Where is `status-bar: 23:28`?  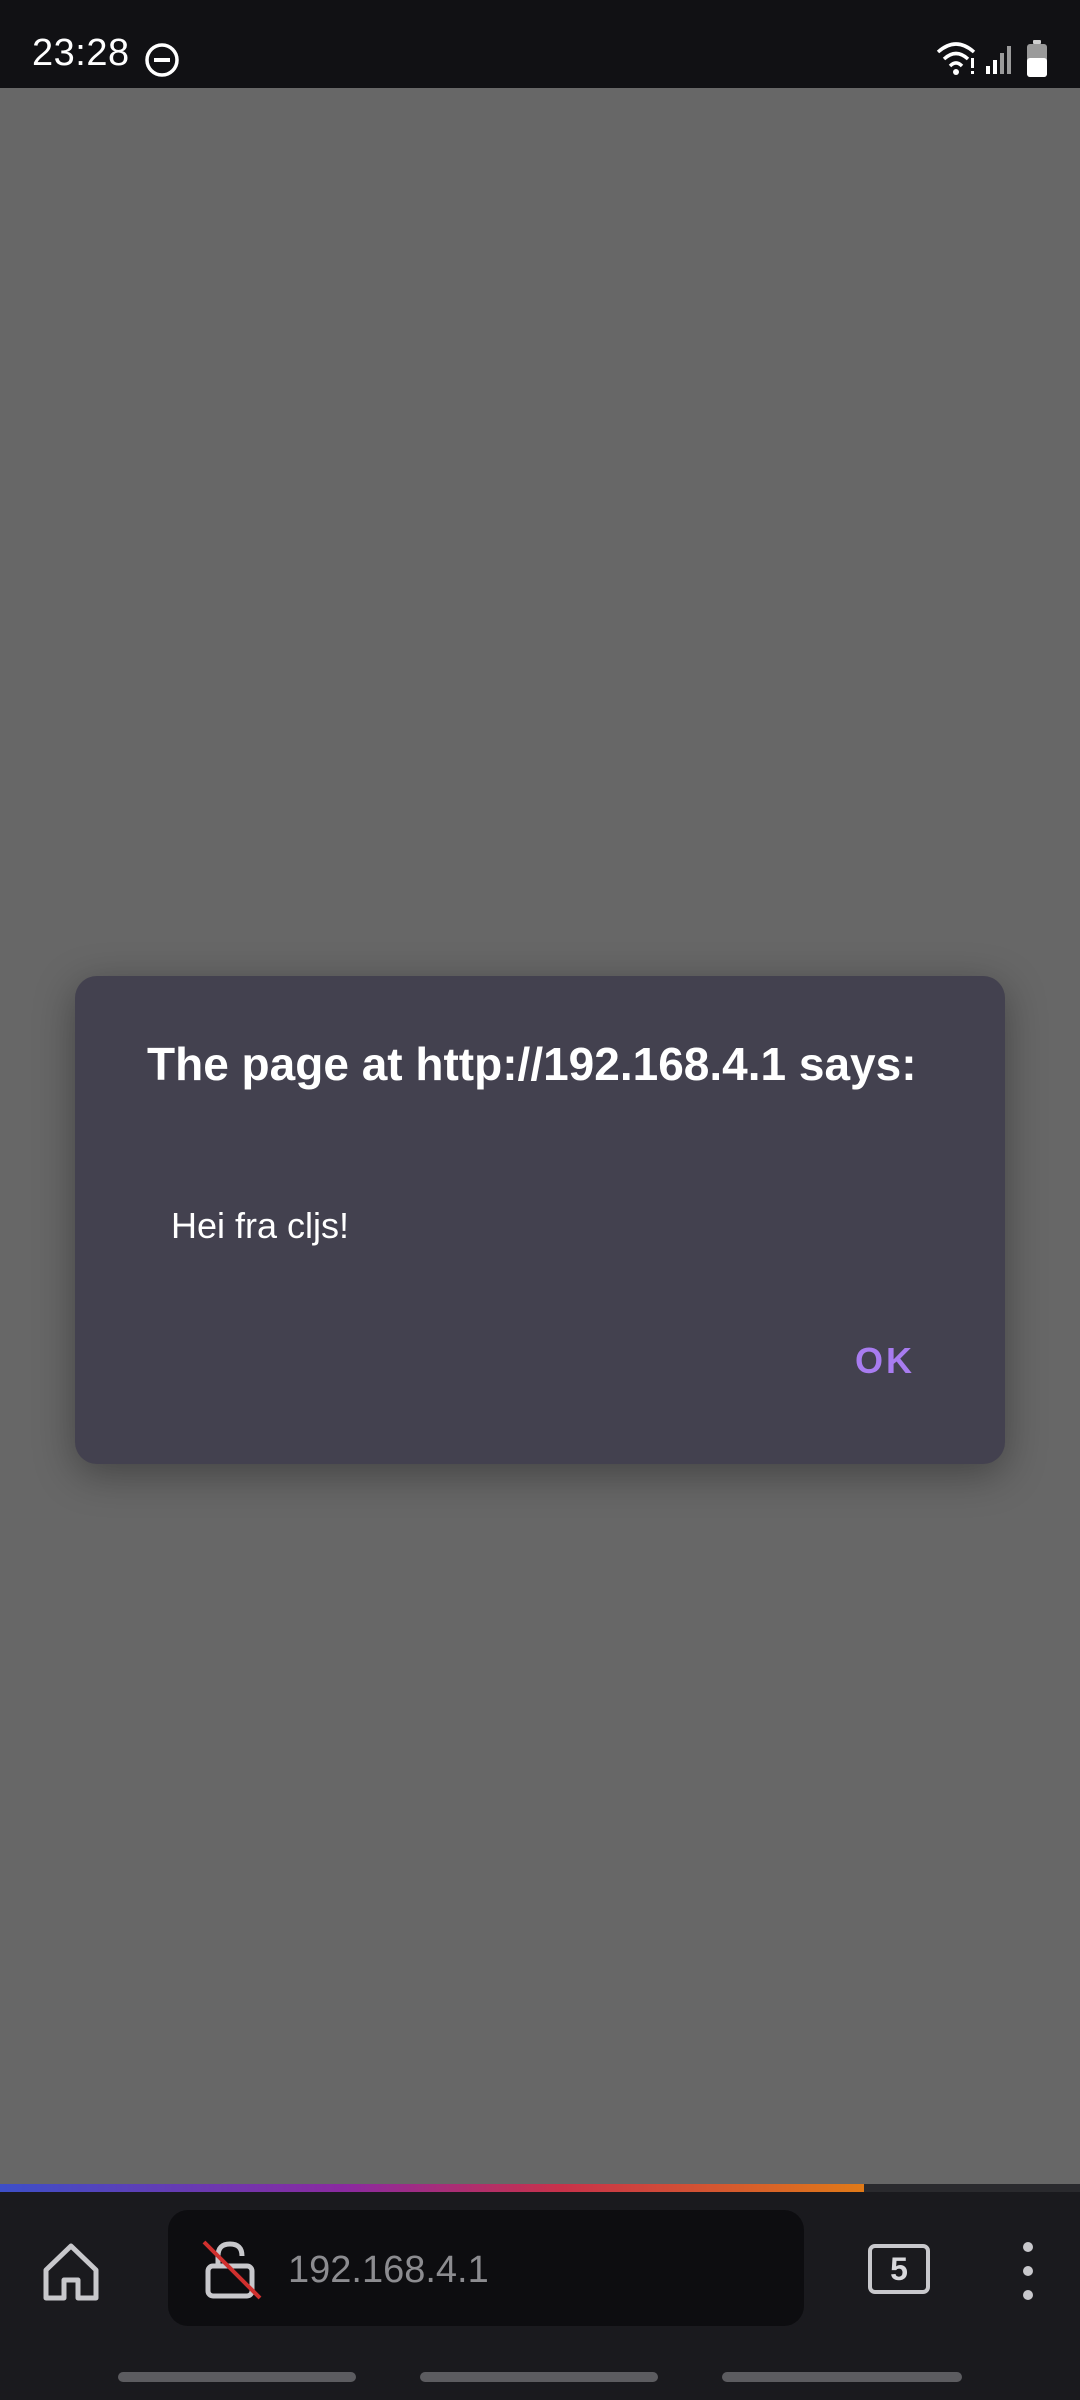 status-bar: 23:28 is located at coordinates (540, 44).